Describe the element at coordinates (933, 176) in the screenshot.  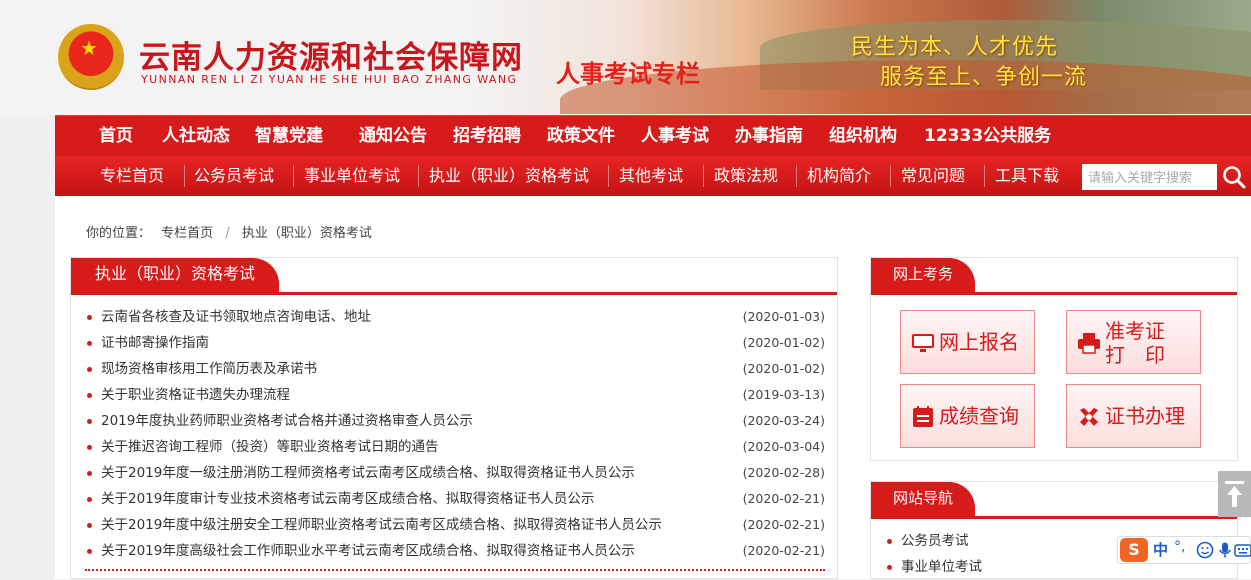
I see `sub-nav-item-faq: 常见问题` at that location.